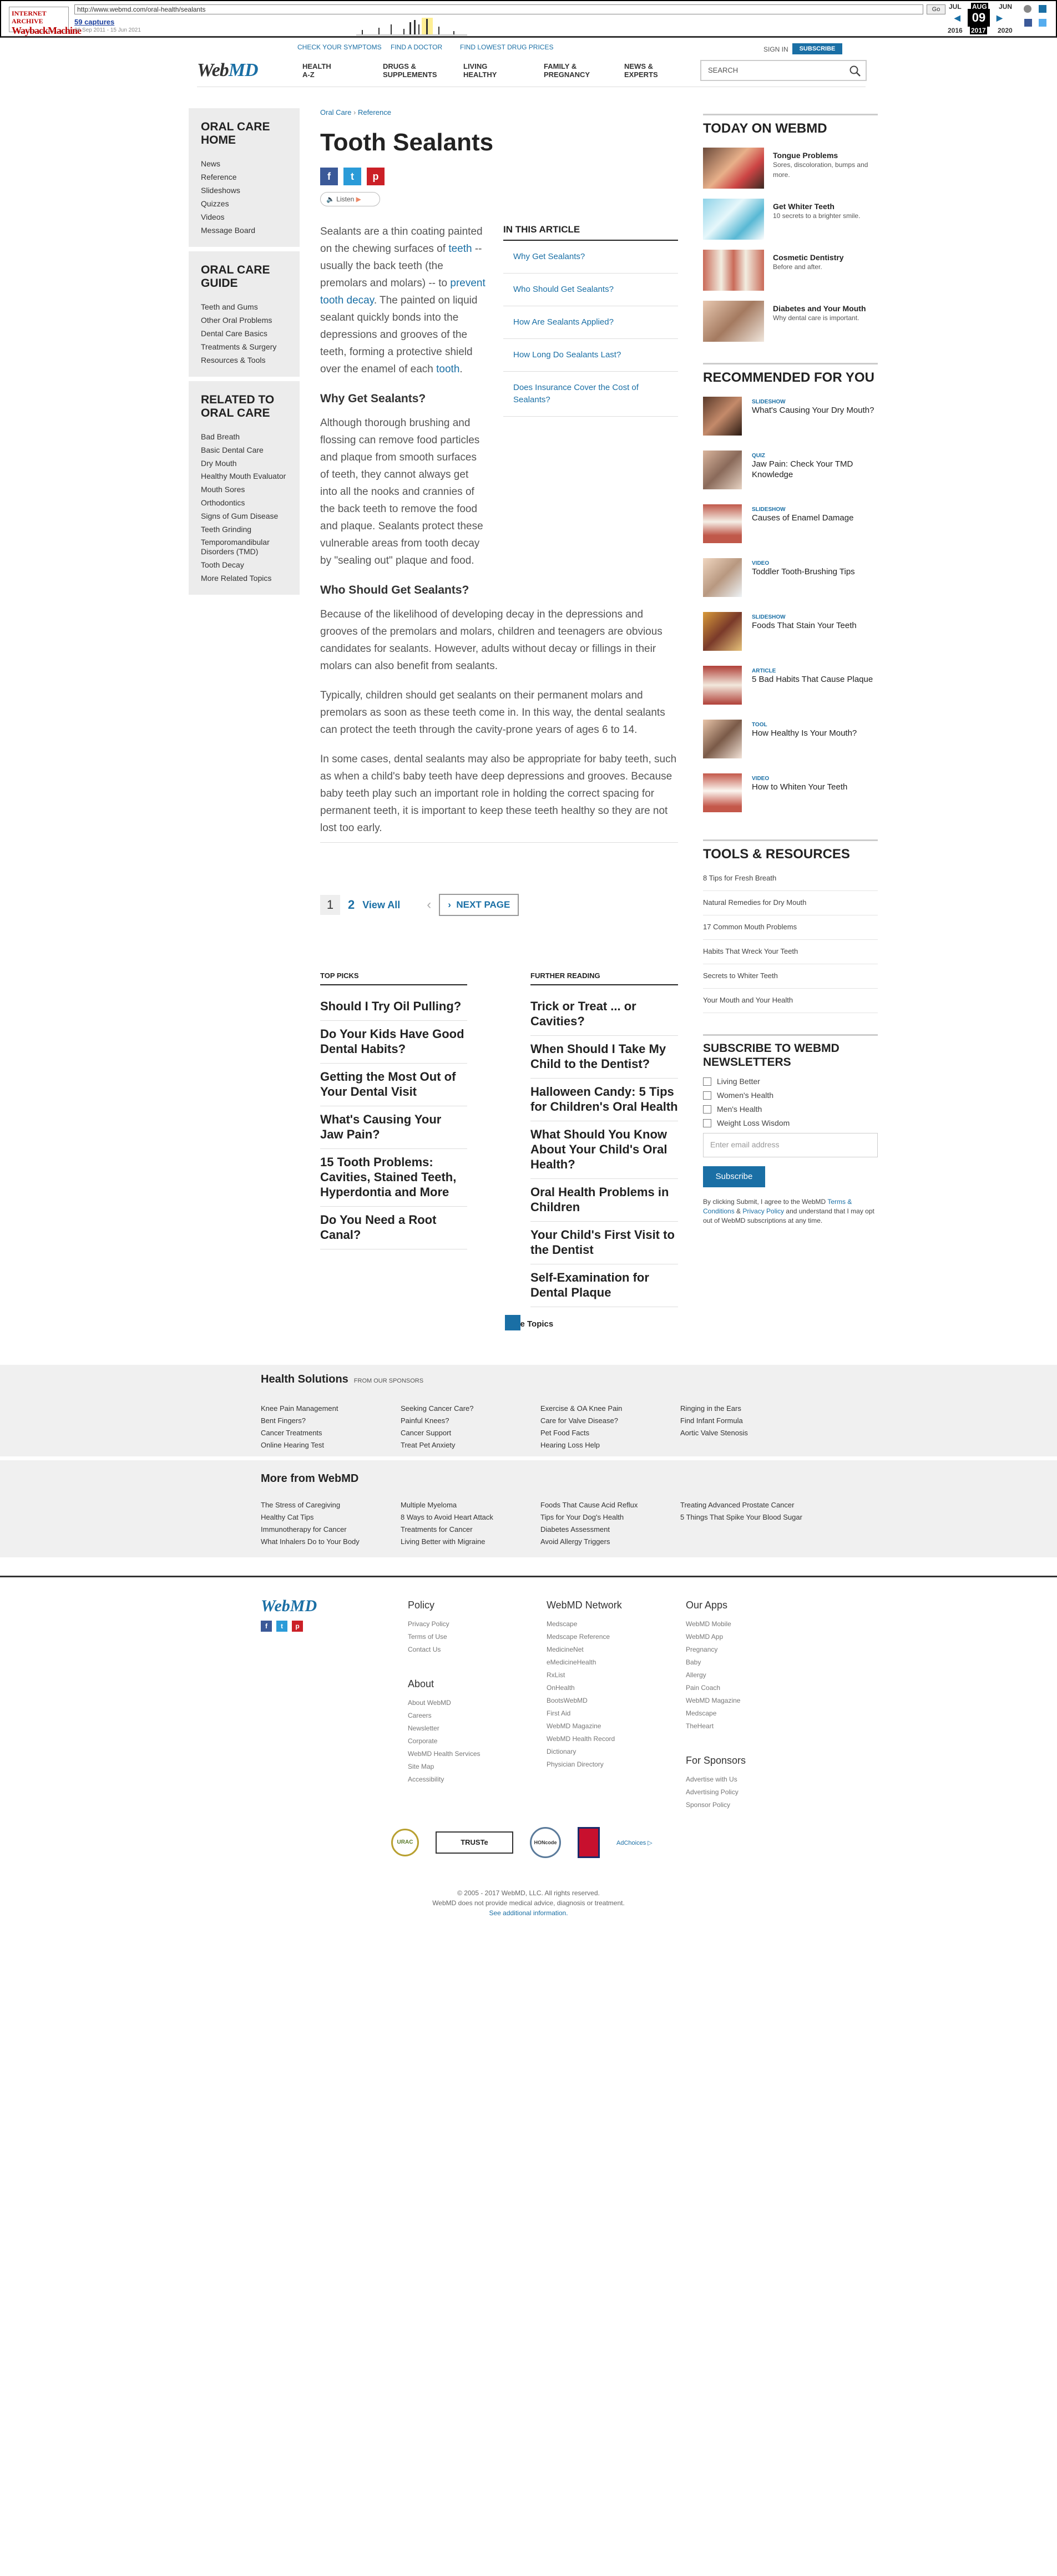  I want to click on footer-link: Sponsor Policy, so click(716, 1805).